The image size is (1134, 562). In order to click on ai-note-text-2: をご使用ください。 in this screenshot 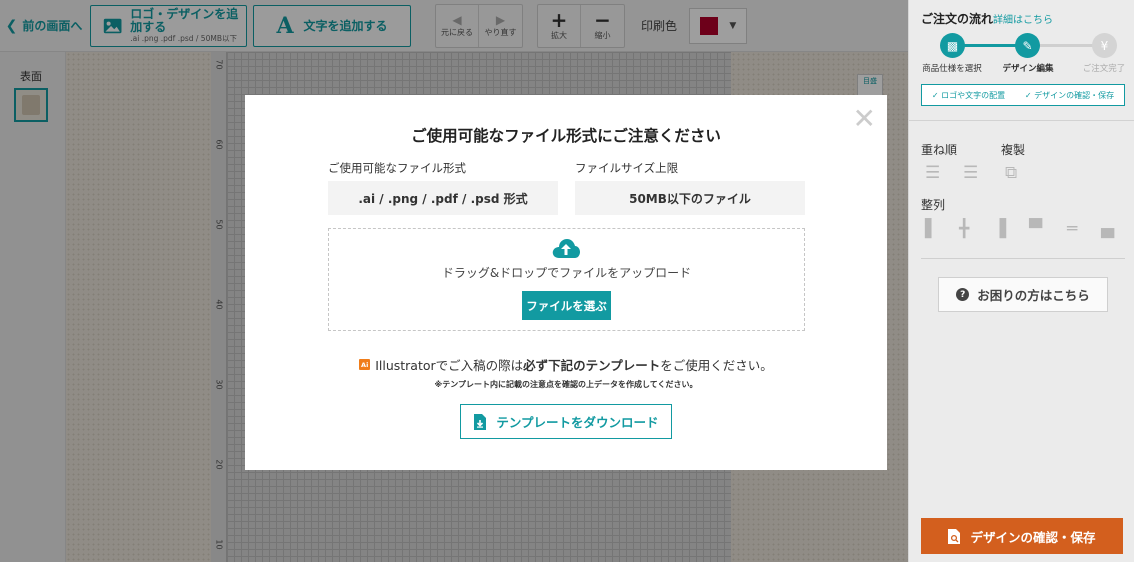, I will do `click(716, 365)`.